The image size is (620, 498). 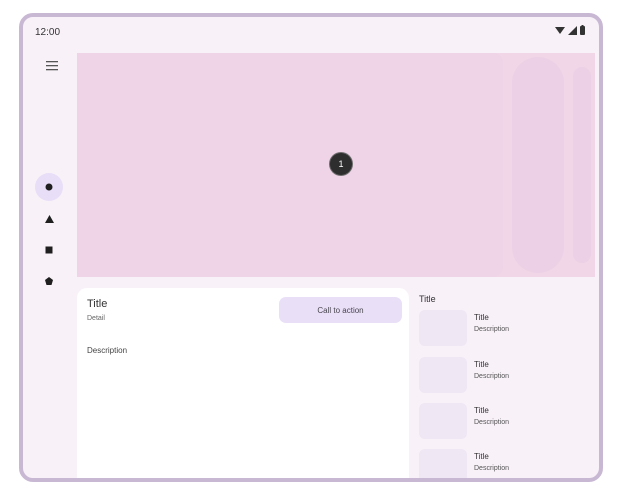 I want to click on nav-item-circle, so click(x=49, y=187).